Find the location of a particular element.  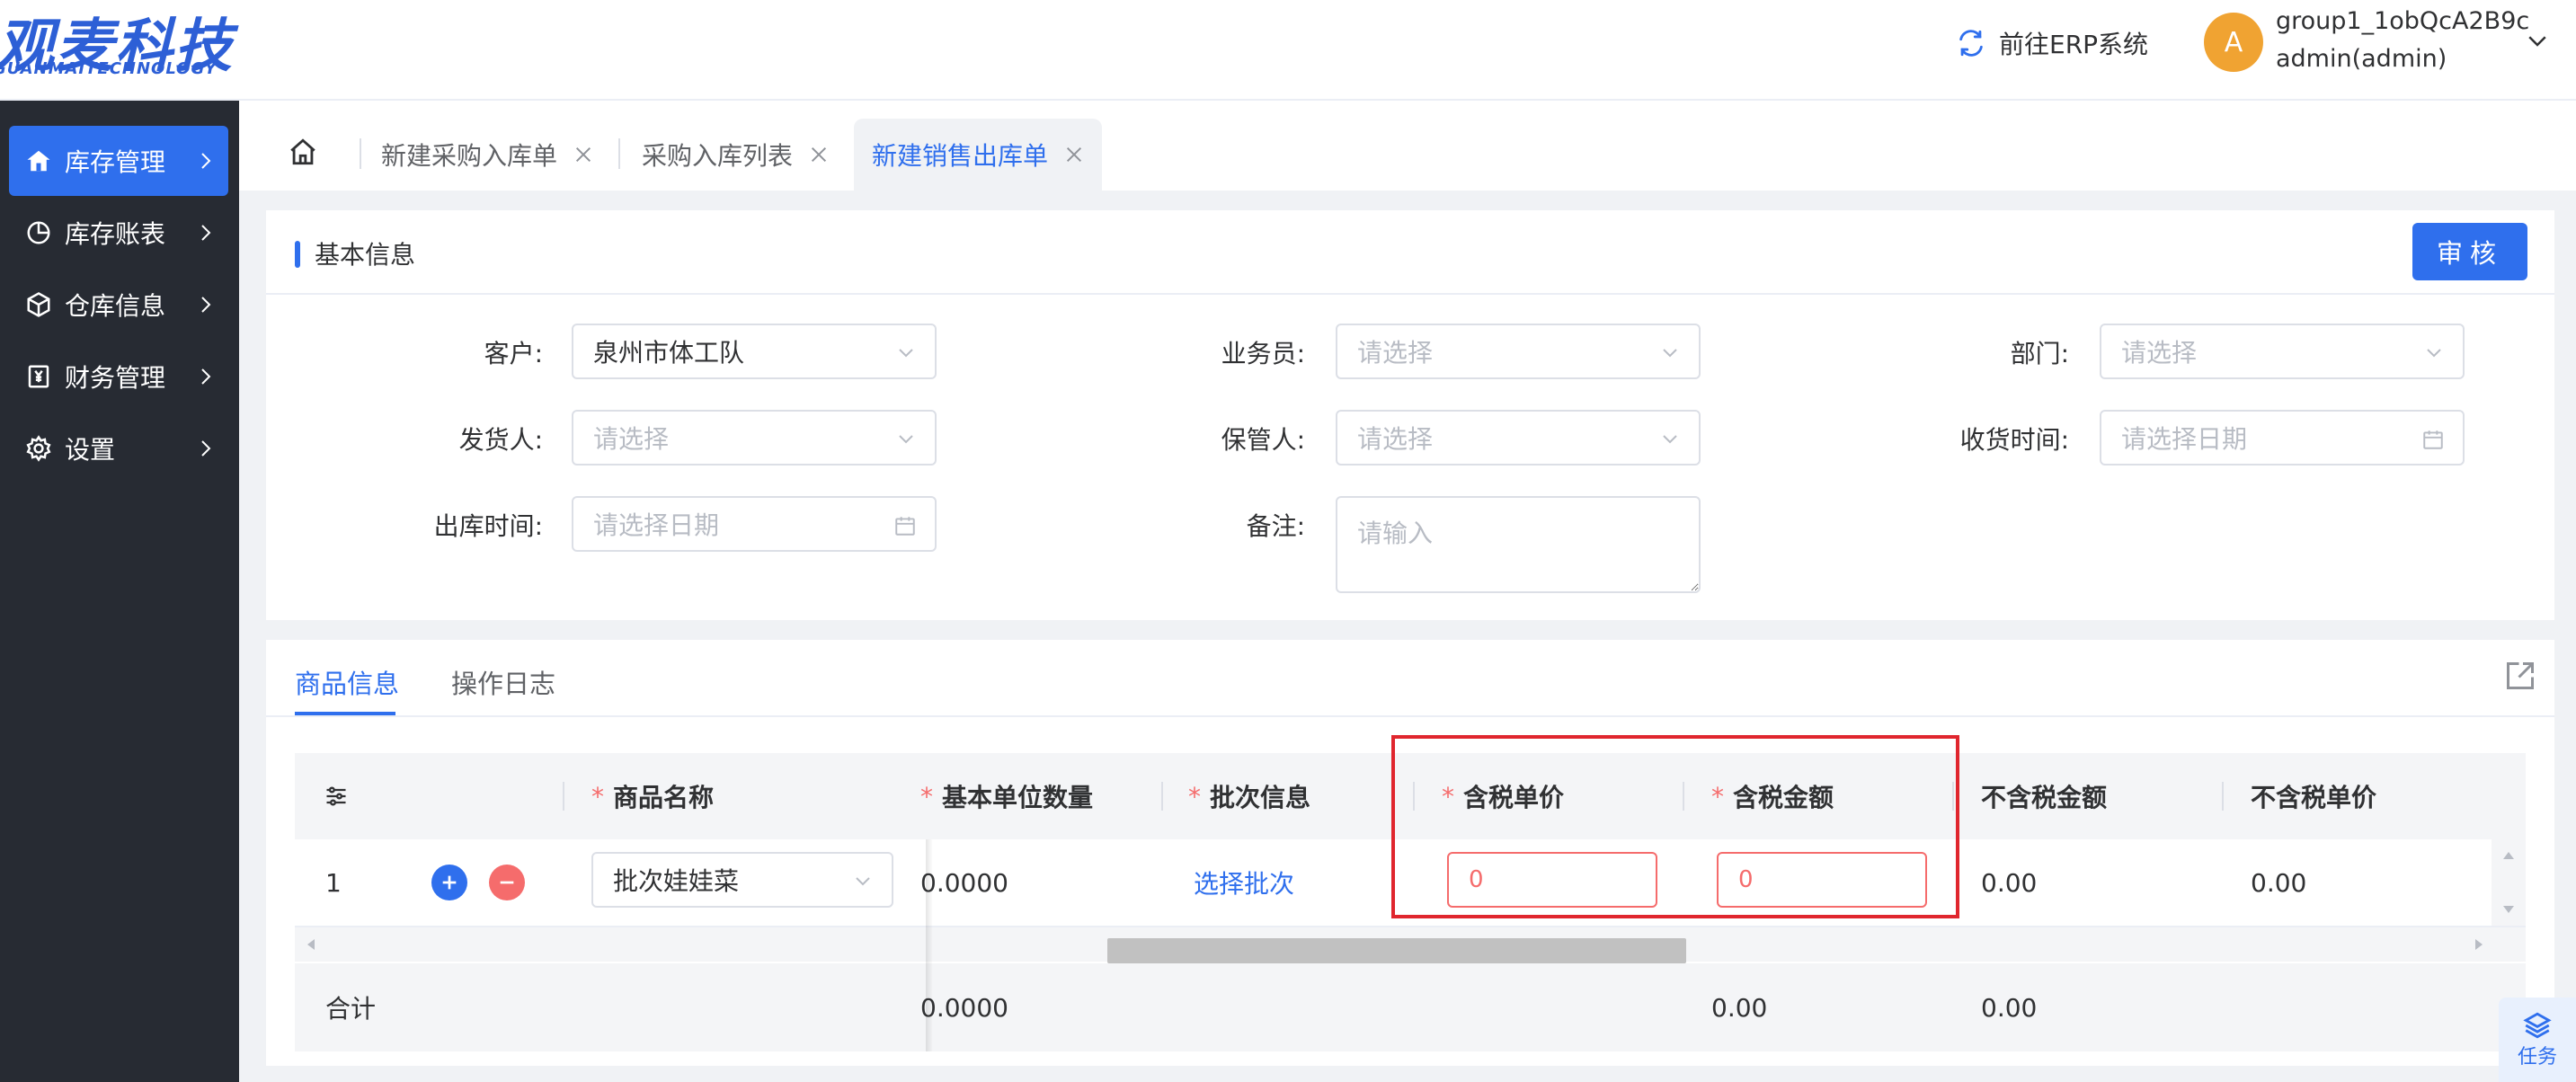

column-header-notax-price: 不含税单价 is located at coordinates (2314, 797).